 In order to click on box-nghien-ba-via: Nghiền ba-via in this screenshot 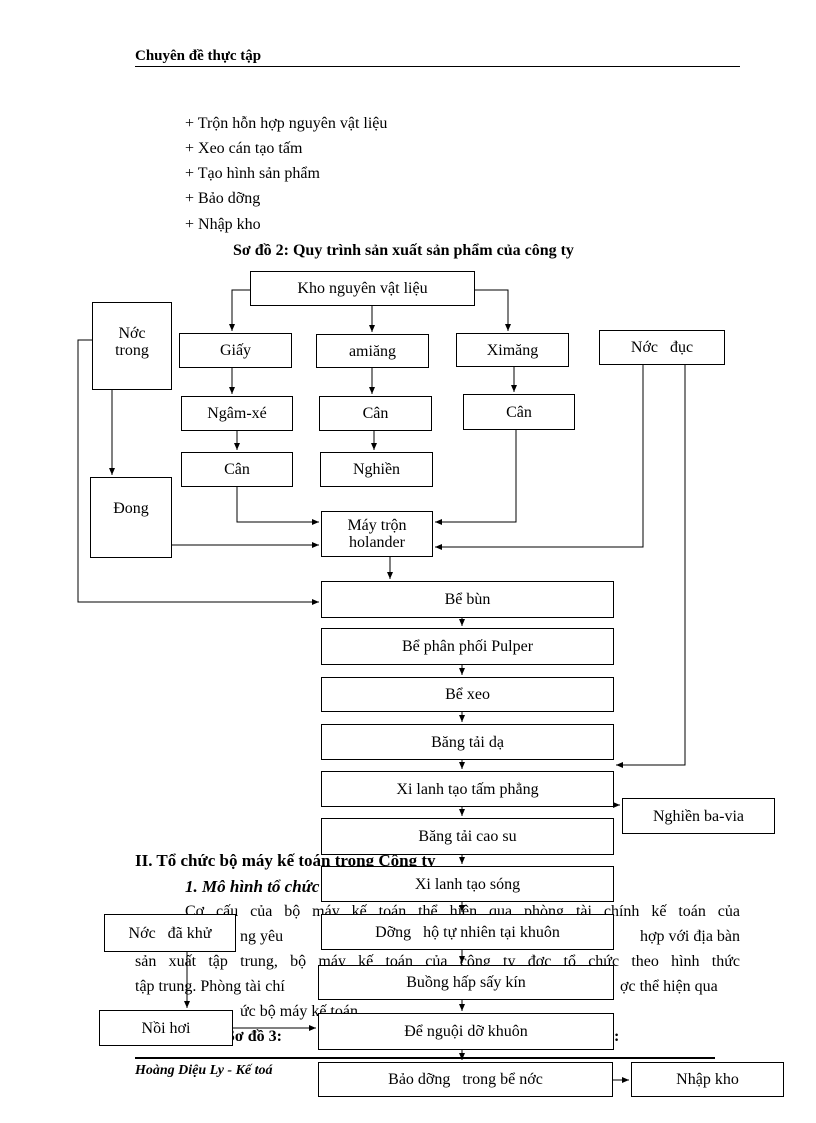, I will do `click(698, 816)`.